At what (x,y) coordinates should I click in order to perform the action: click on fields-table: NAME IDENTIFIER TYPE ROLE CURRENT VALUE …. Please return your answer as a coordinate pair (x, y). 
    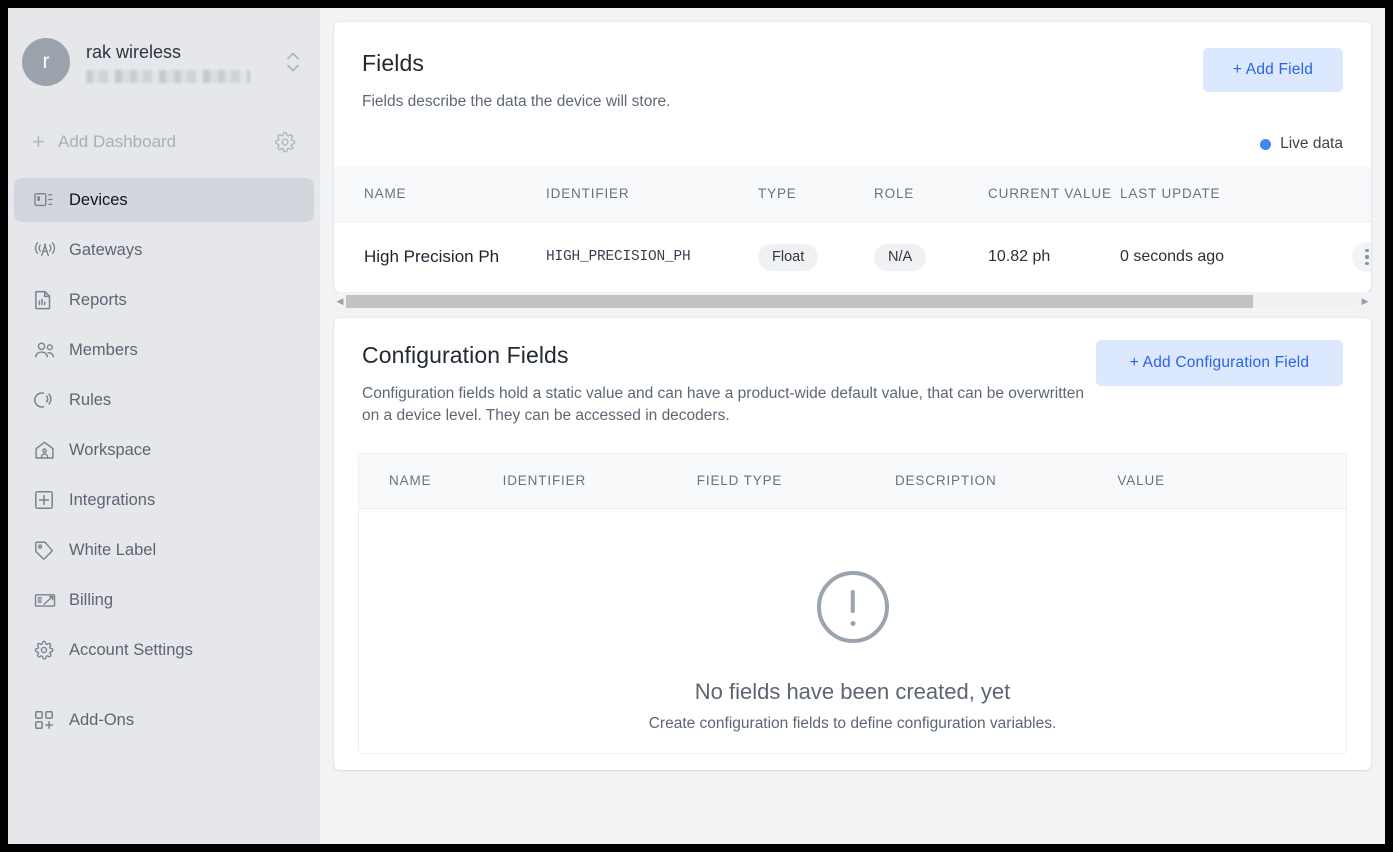
    Looking at the image, I should click on (852, 229).